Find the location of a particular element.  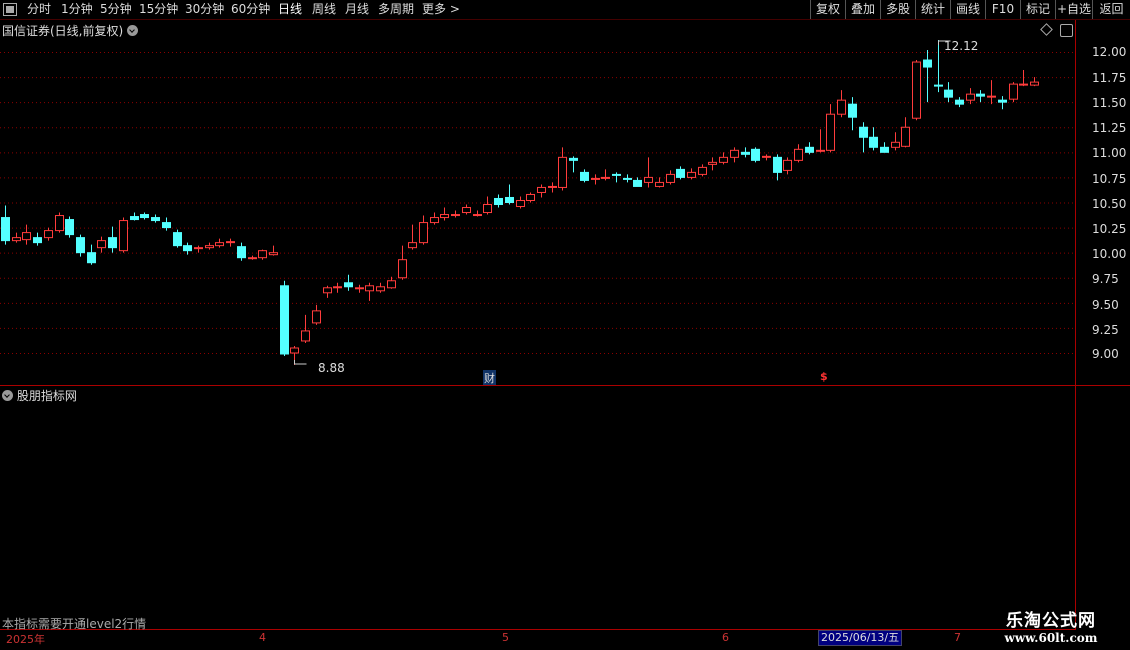

period-tab-15min: 15分钟 is located at coordinates (158, 9).